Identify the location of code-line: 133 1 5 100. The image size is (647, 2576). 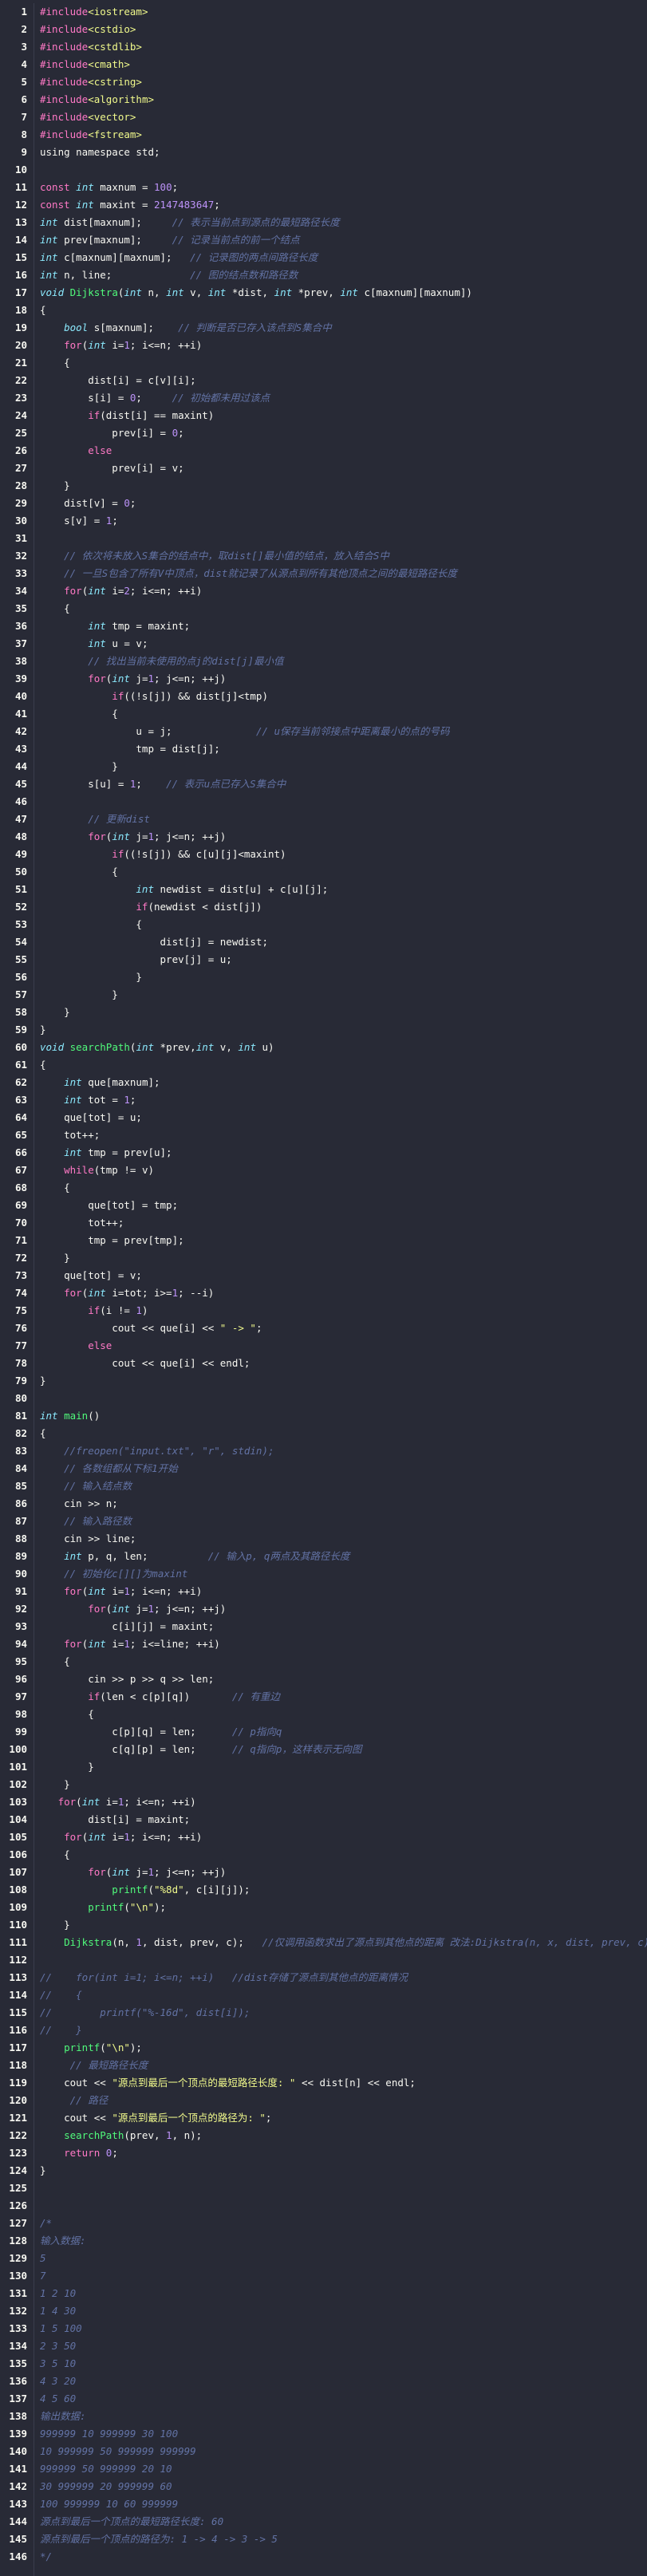
(323, 2328).